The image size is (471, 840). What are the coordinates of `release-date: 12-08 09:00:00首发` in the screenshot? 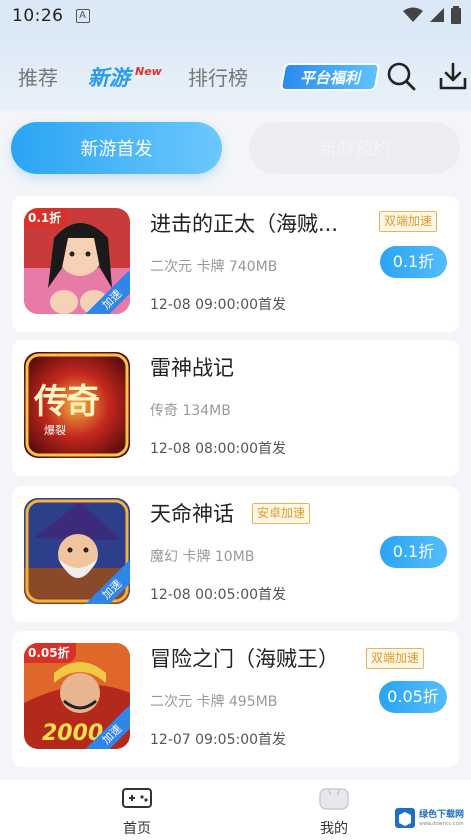 It's located at (218, 305).